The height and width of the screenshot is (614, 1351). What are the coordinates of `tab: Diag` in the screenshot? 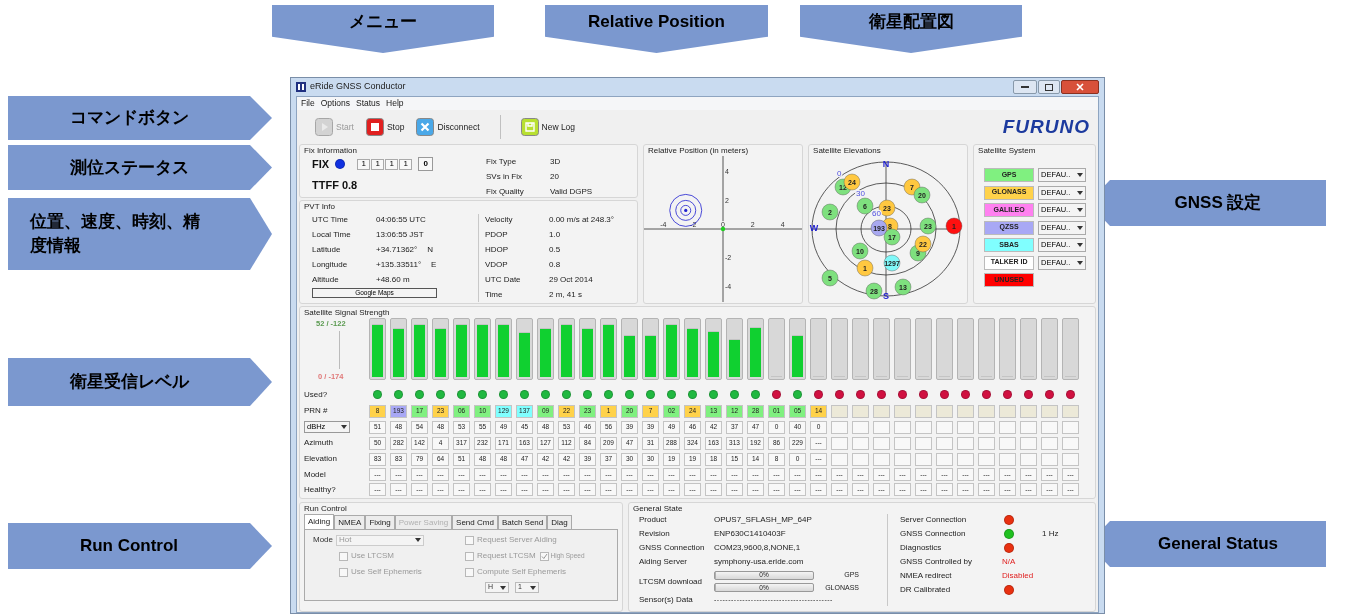 It's located at (559, 522).